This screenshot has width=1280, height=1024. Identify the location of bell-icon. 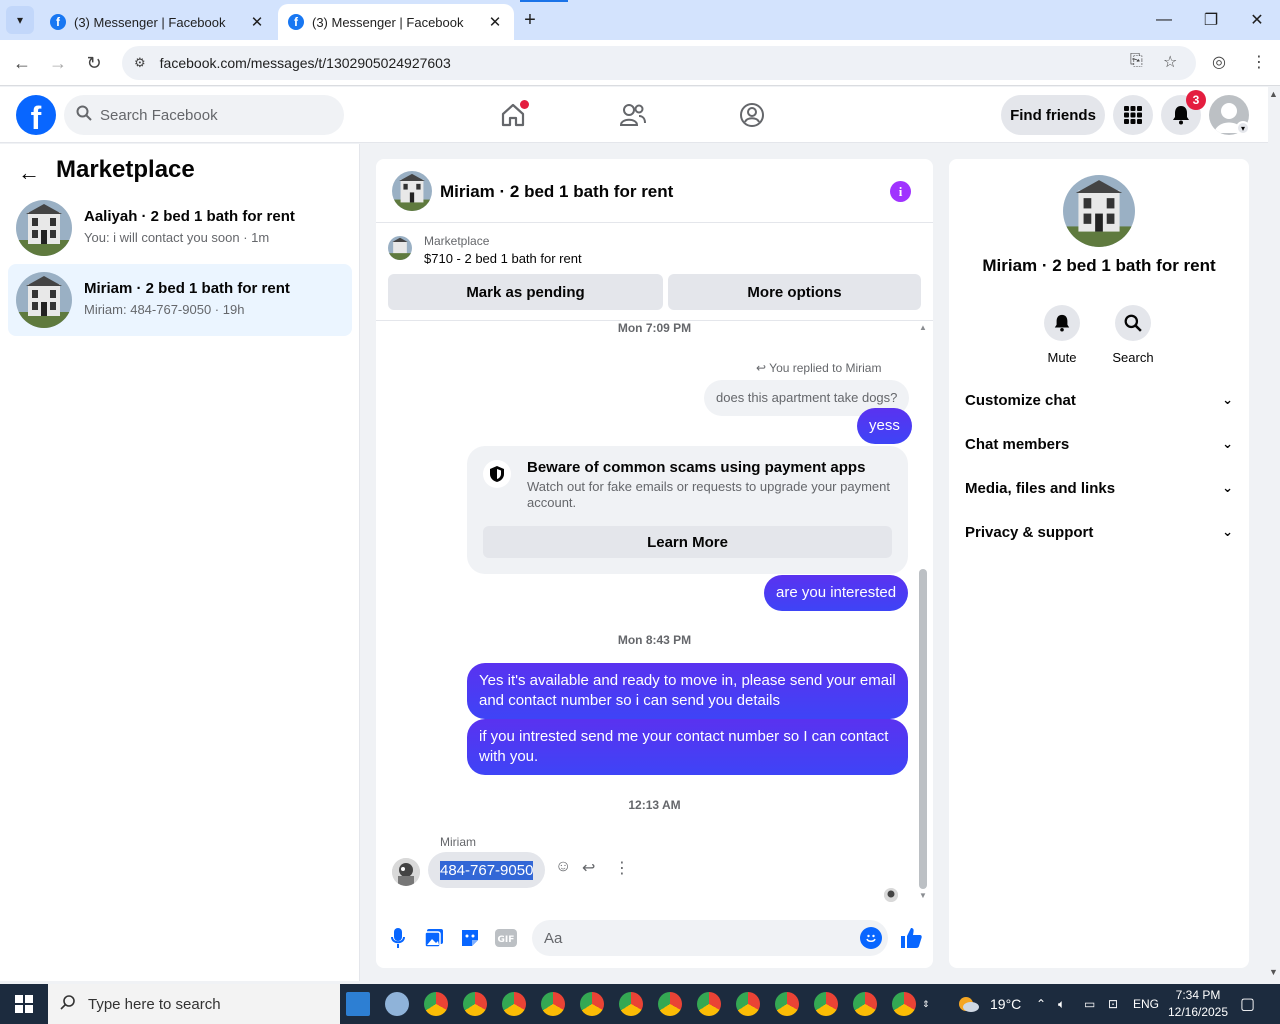
(1062, 323).